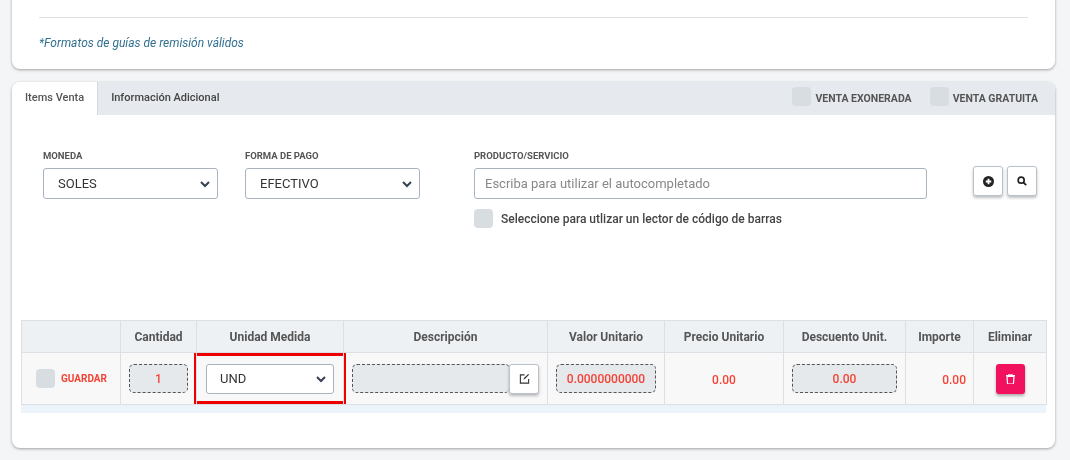 This screenshot has height=460, width=1070. Describe the element at coordinates (995, 98) in the screenshot. I see `checkbox-label: VENTA GRATUITA` at that location.